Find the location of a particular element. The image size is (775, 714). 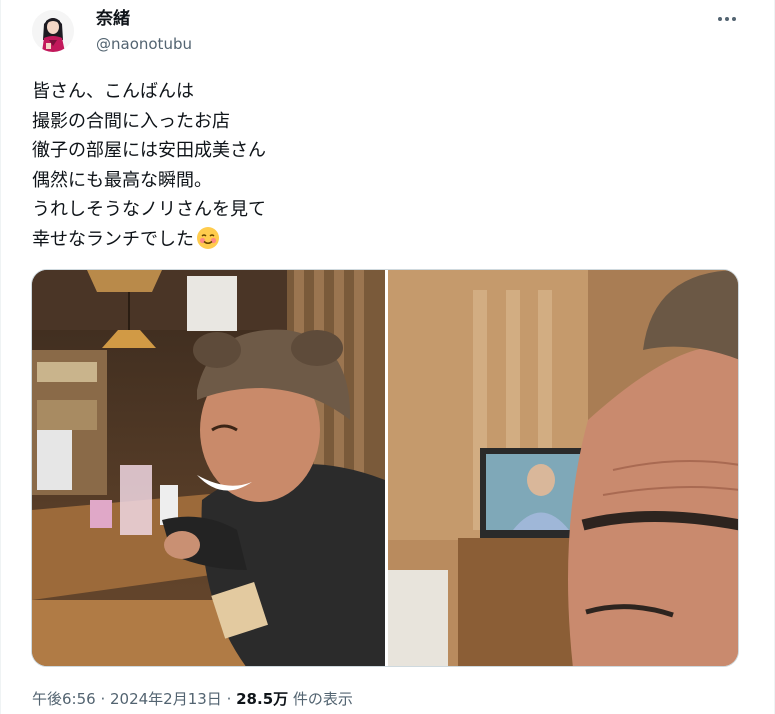

tweet-line: 偶然にも最高な瞬間。 is located at coordinates (122, 180).